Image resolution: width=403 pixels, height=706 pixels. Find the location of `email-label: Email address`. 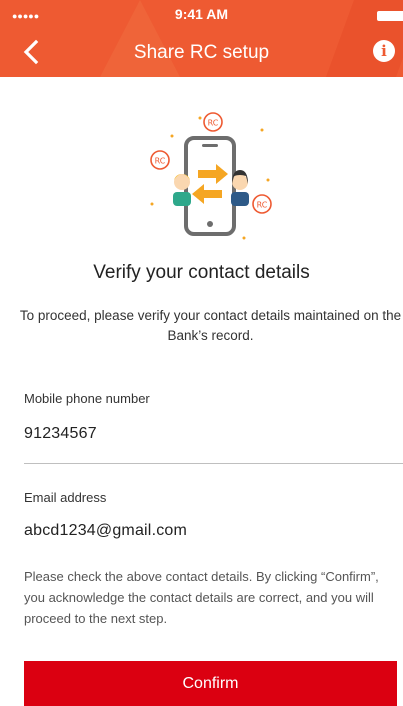

email-label: Email address is located at coordinates (65, 497).